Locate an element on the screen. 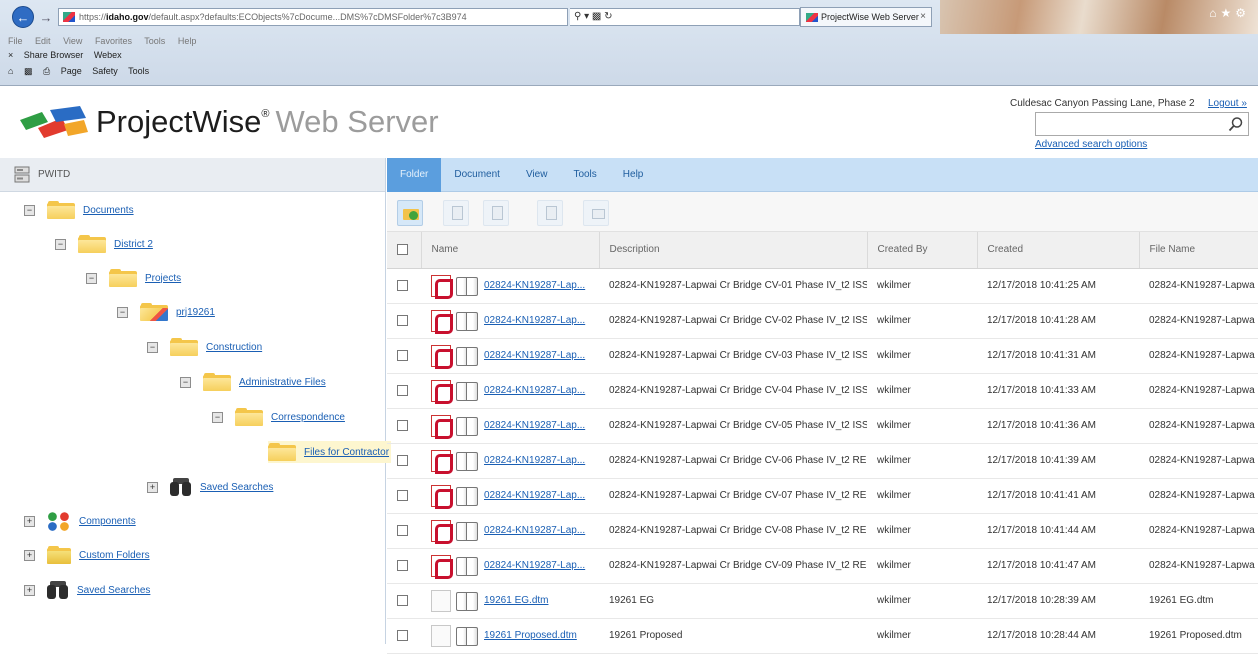  menu-favorites: Favorites is located at coordinates (113, 41).